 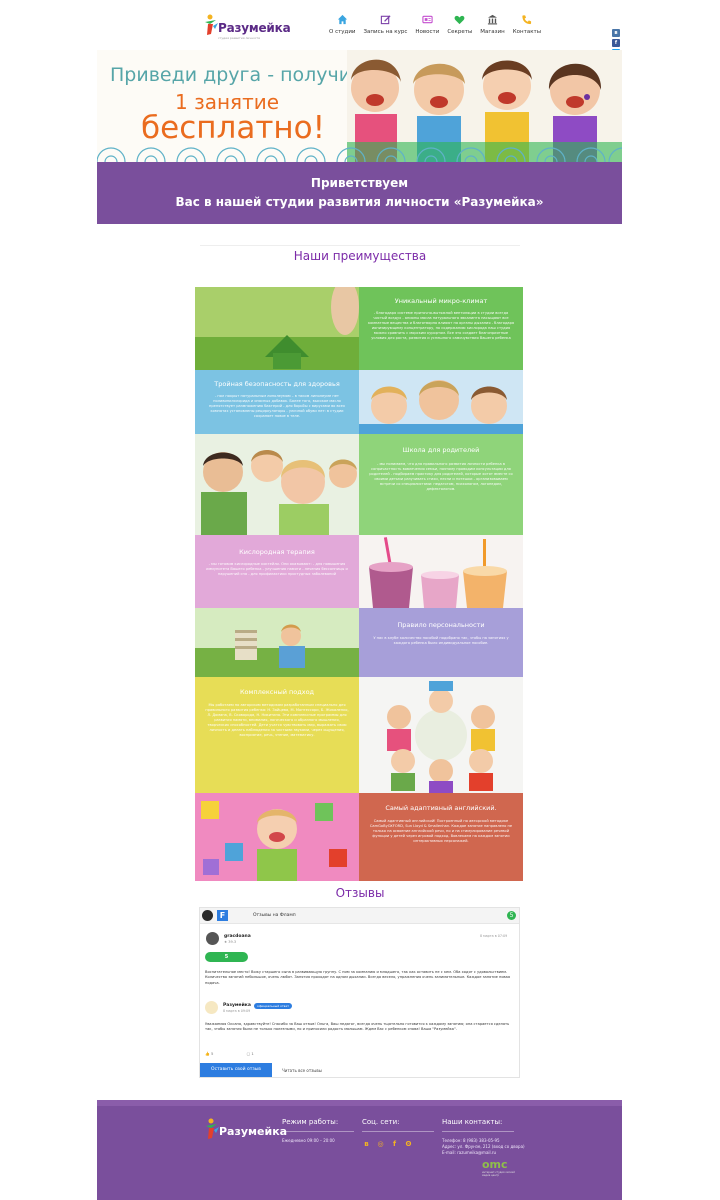 I want to click on advantage-title: Уникальный микро-климат, so click(x=441, y=301).